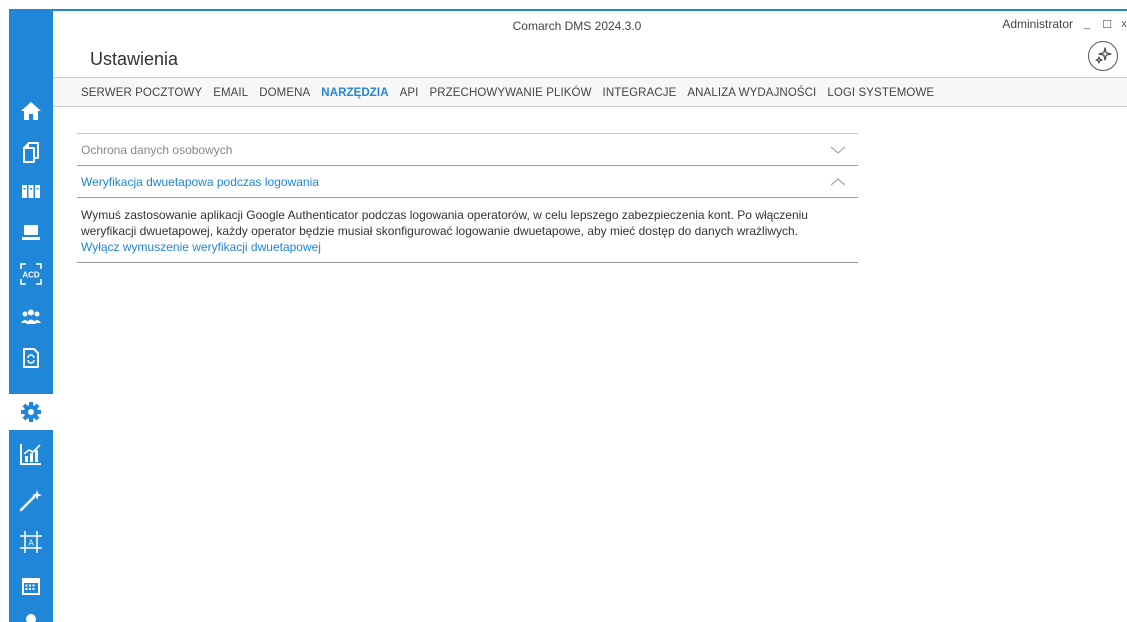 The image size is (1127, 622). I want to click on window-top-border, so click(590, 10).